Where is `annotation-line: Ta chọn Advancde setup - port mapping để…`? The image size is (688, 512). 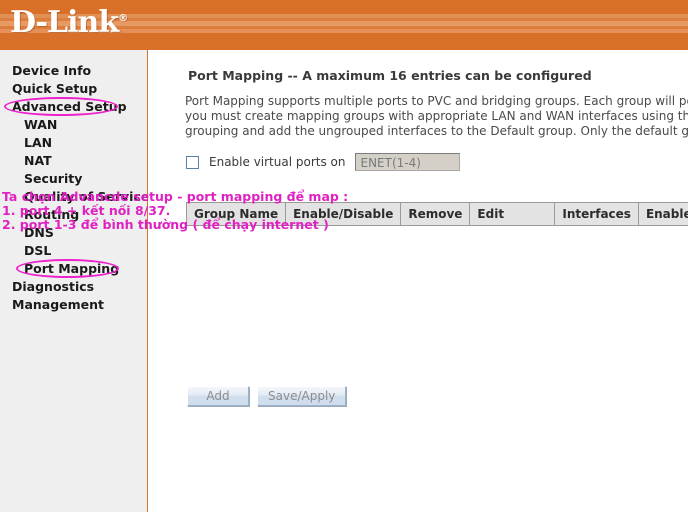 annotation-line: Ta chọn Advancde setup - port mapping để… is located at coordinates (175, 196).